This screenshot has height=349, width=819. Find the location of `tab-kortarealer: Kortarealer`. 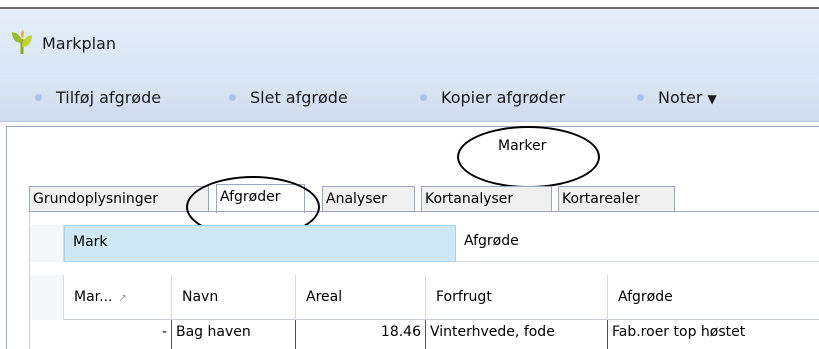

tab-kortarealer: Kortarealer is located at coordinates (616, 199).